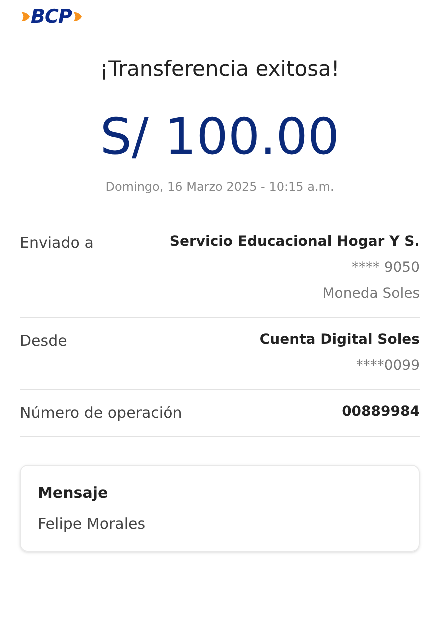  I want to click on detail-value: 00889984, so click(381, 412).